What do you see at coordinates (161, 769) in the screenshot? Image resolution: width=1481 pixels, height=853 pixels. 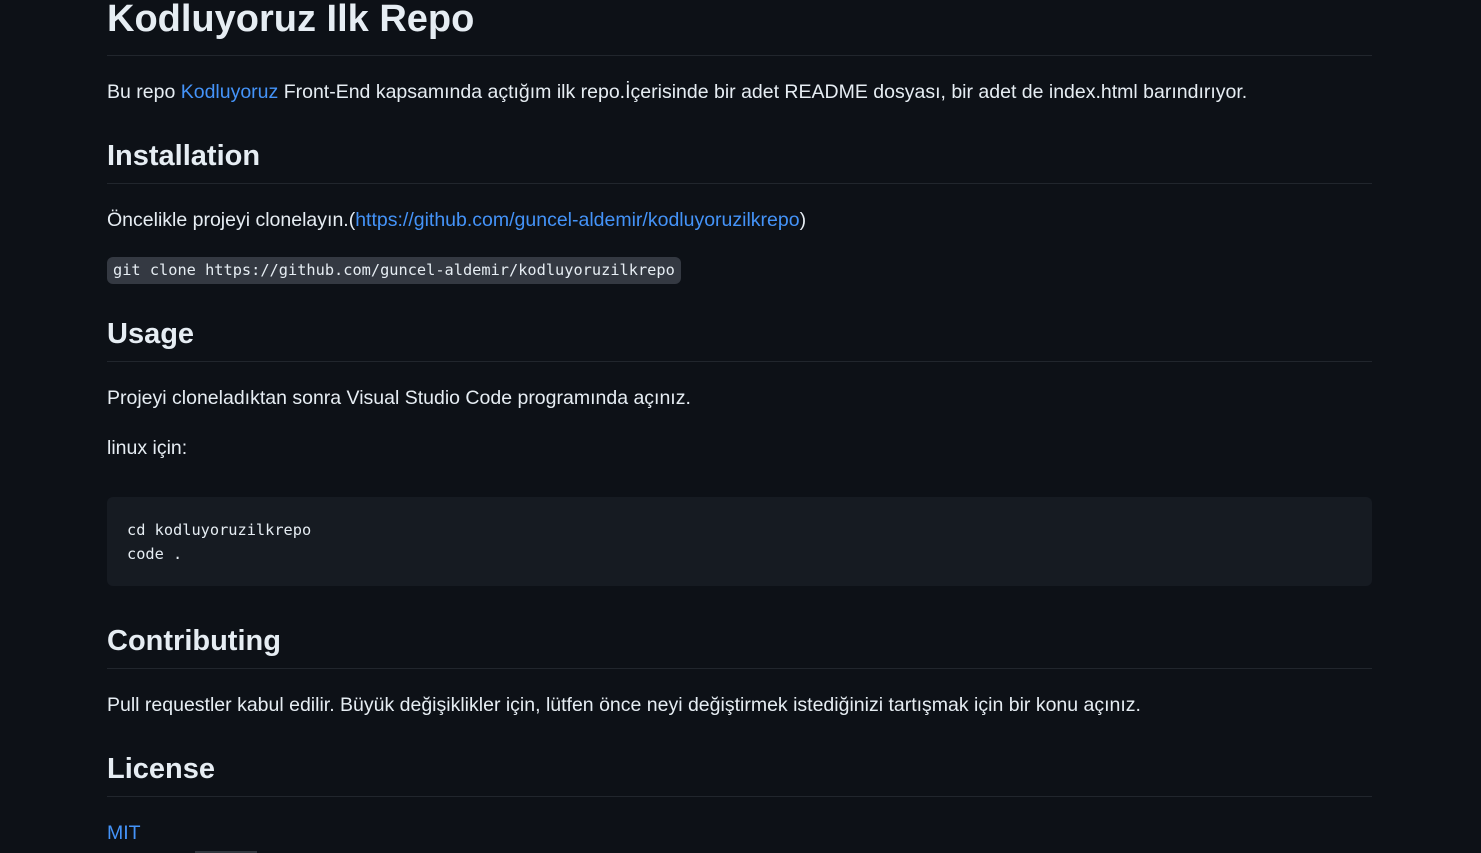 I see `license-heading: License` at bounding box center [161, 769].